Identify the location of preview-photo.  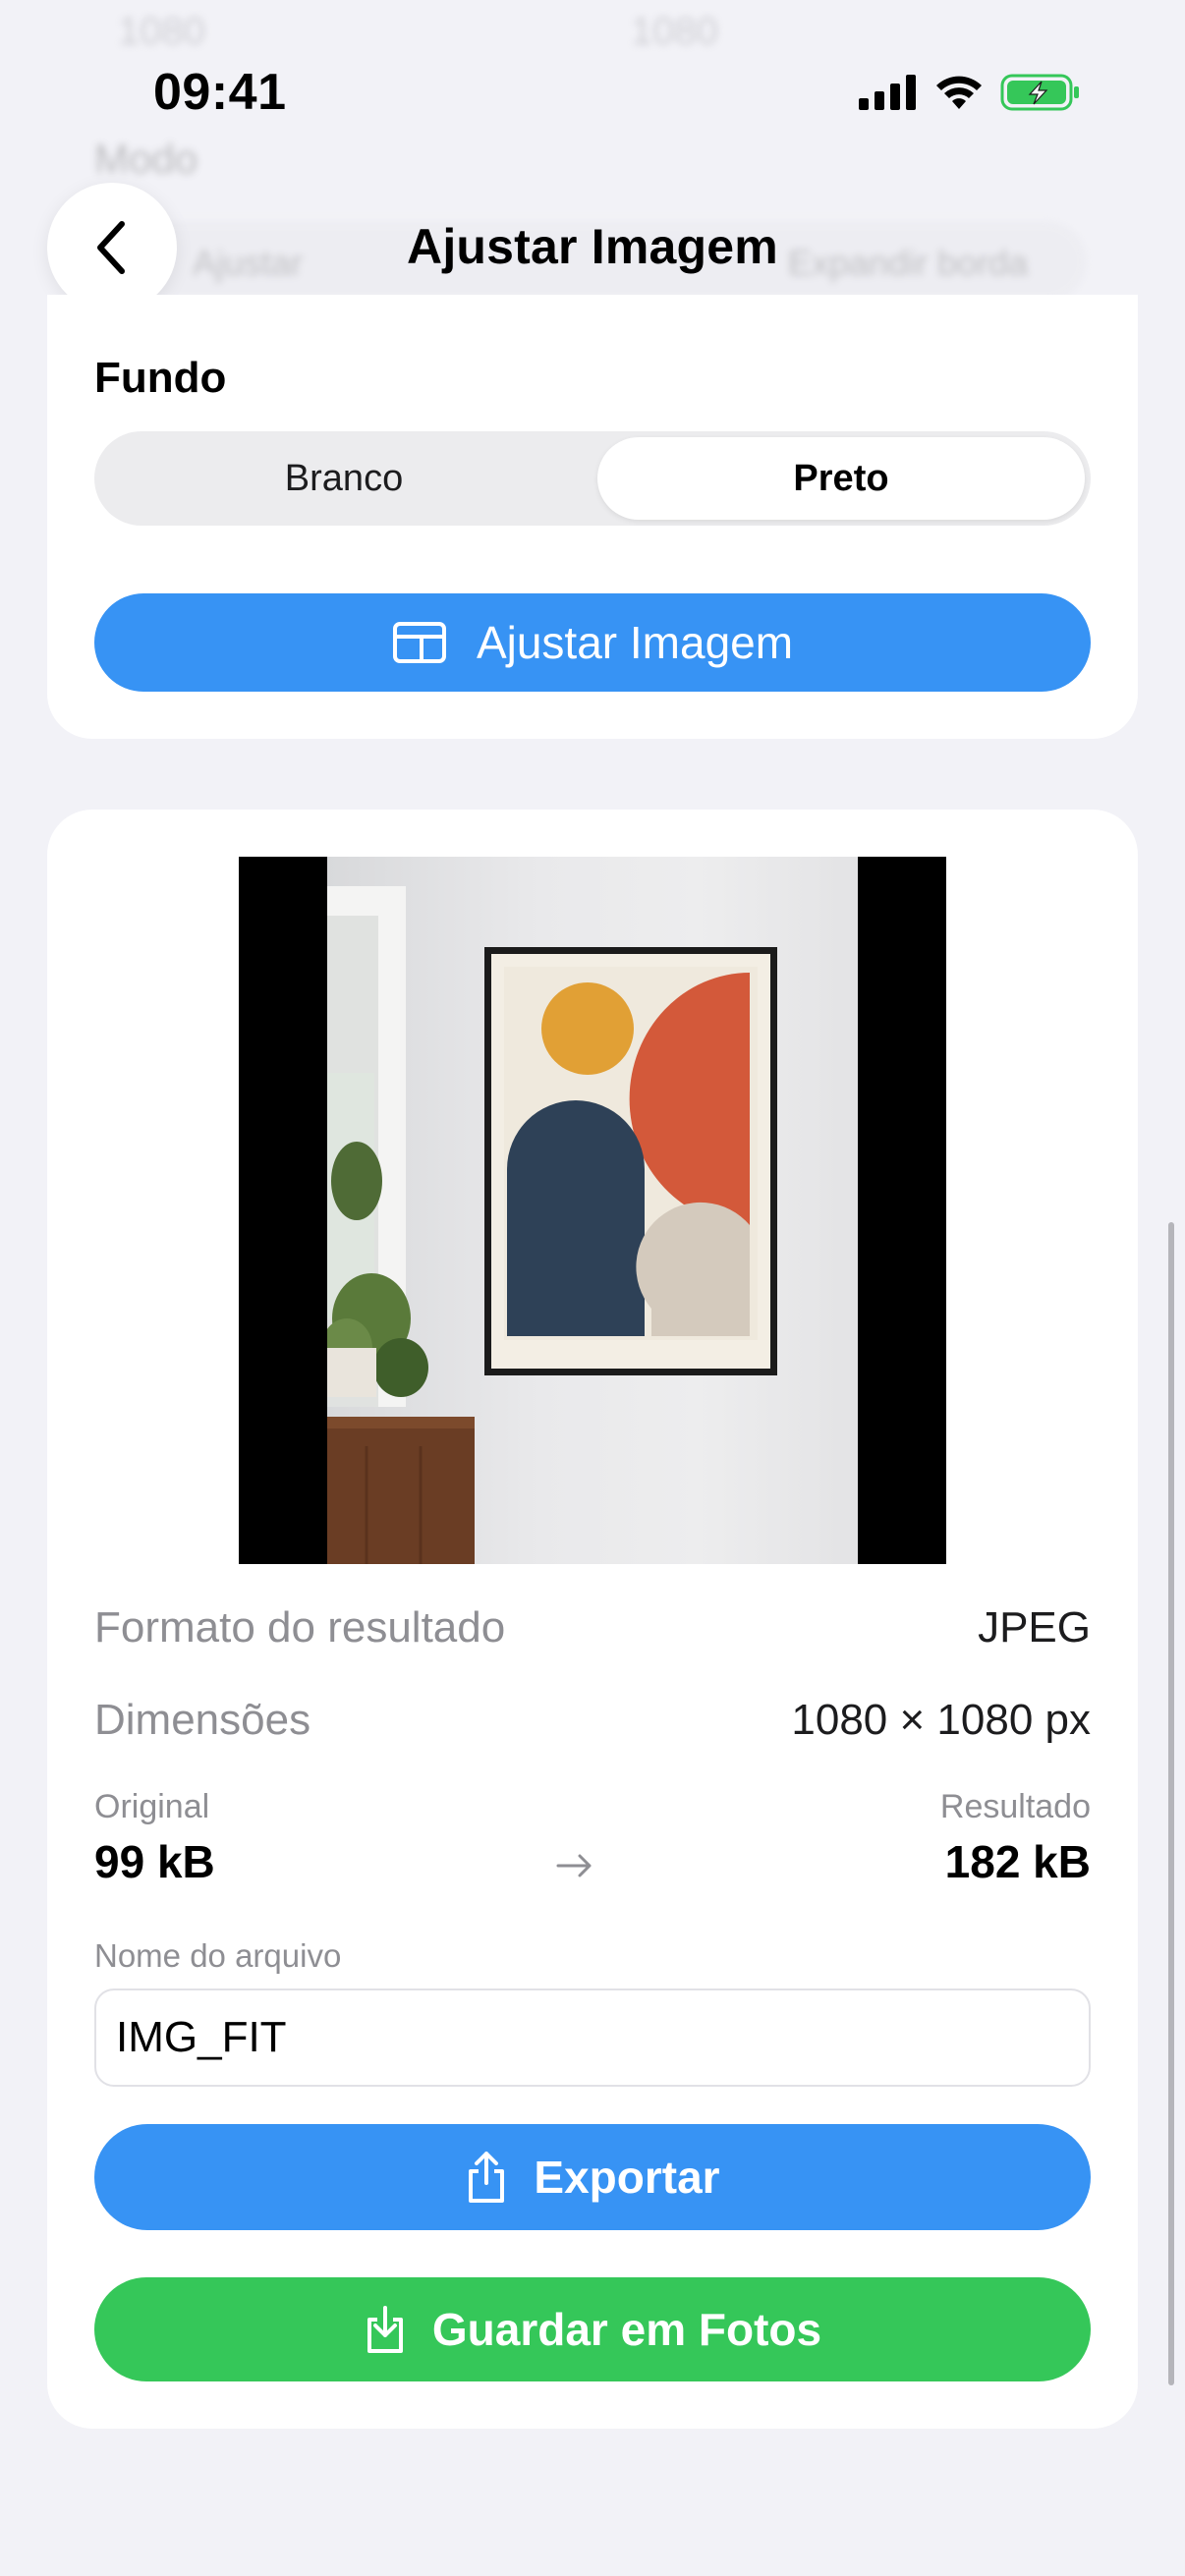
(592, 1210).